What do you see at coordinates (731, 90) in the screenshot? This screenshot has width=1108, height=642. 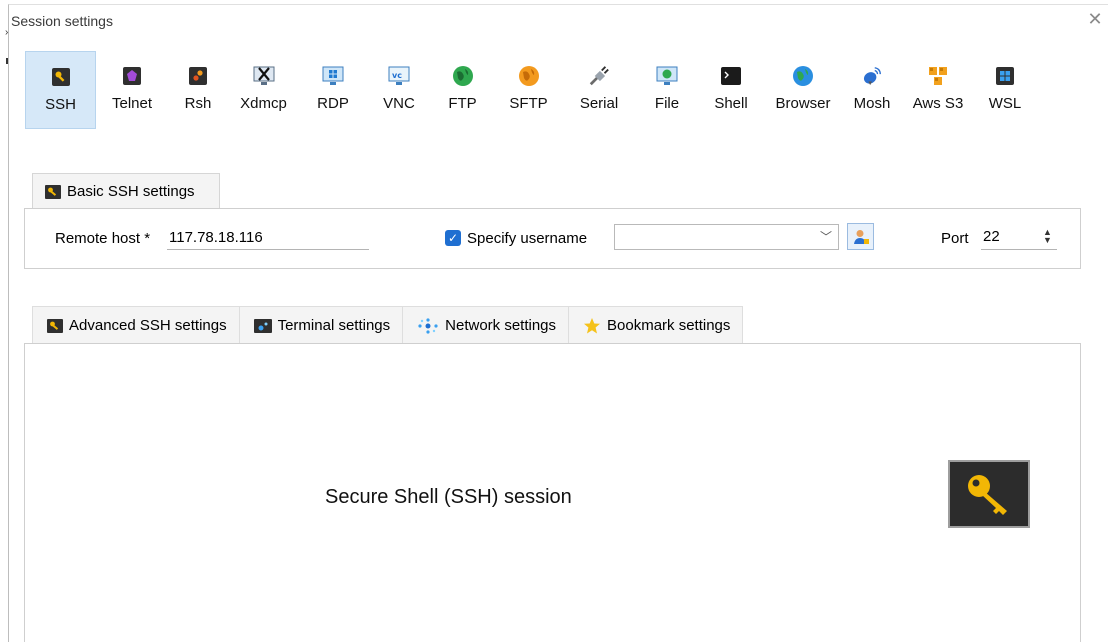 I see `protocol-shell-button: Shell` at bounding box center [731, 90].